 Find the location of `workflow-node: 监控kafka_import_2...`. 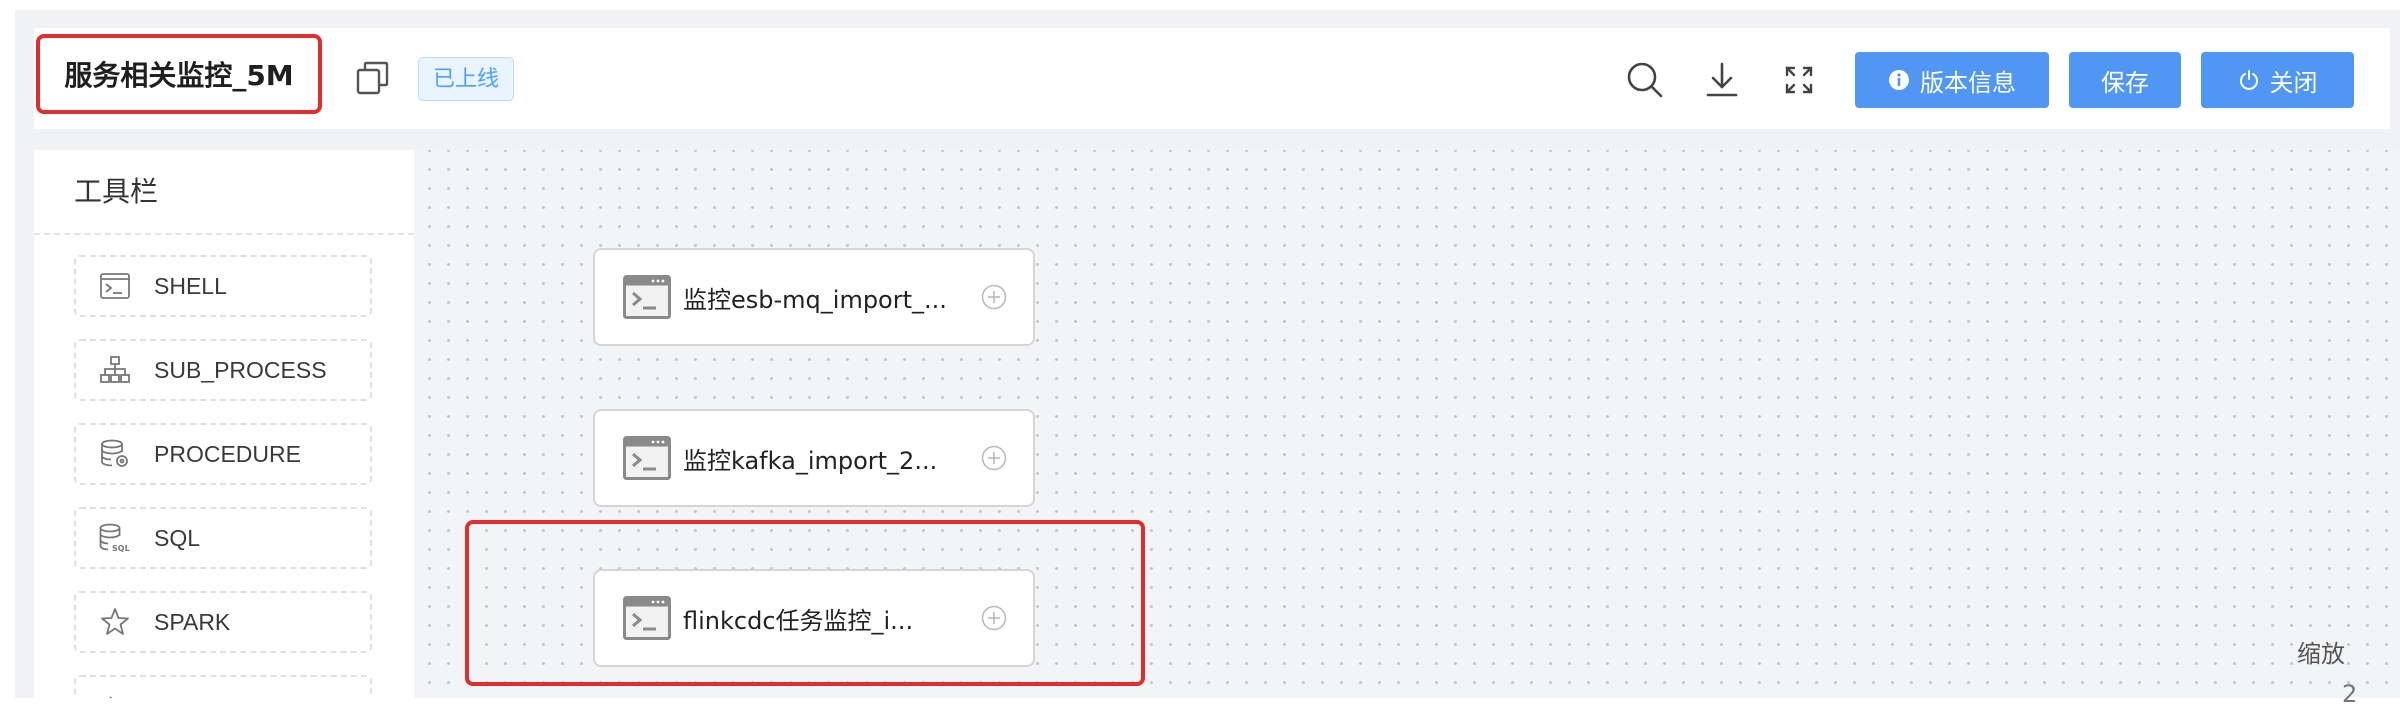

workflow-node: 监控kafka_import_2... is located at coordinates (814, 458).